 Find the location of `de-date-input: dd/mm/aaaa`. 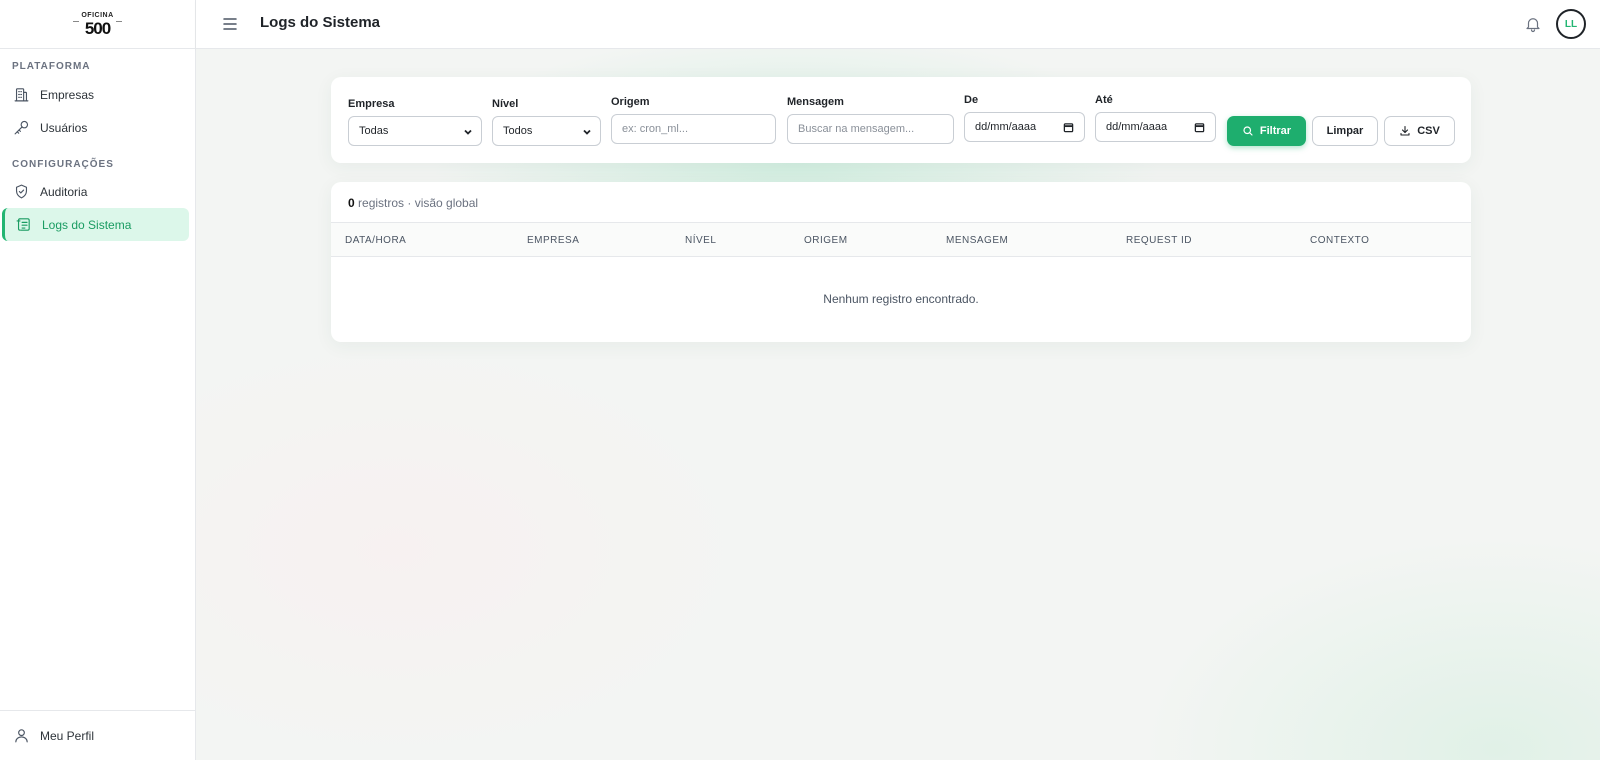

de-date-input: dd/mm/aaaa is located at coordinates (1024, 127).